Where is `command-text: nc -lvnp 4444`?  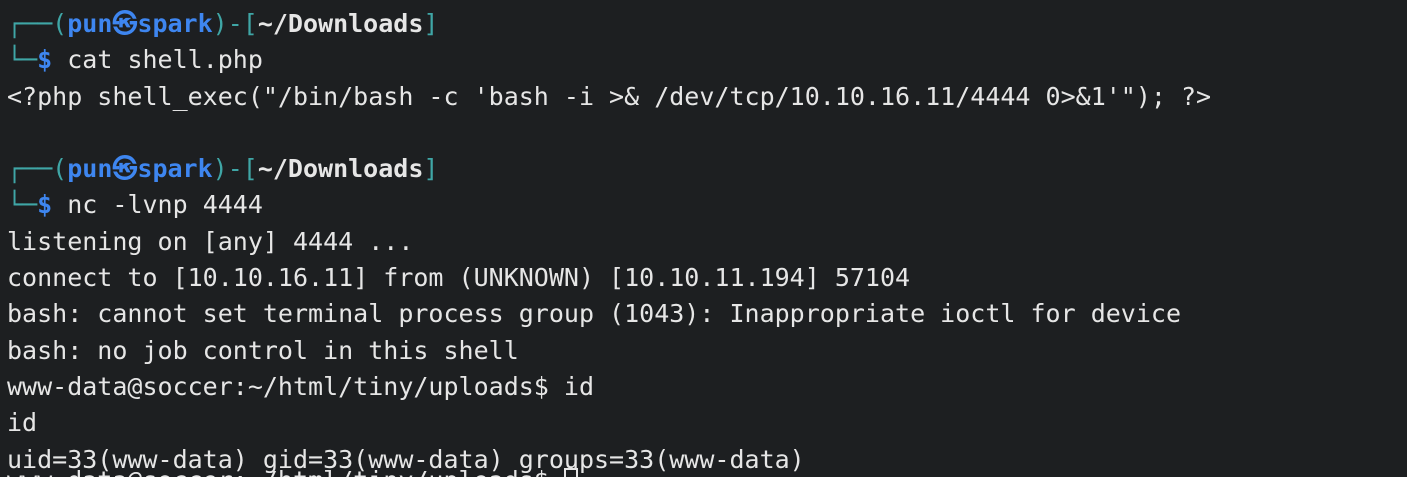
command-text: nc -lvnp 4444 is located at coordinates (165, 205).